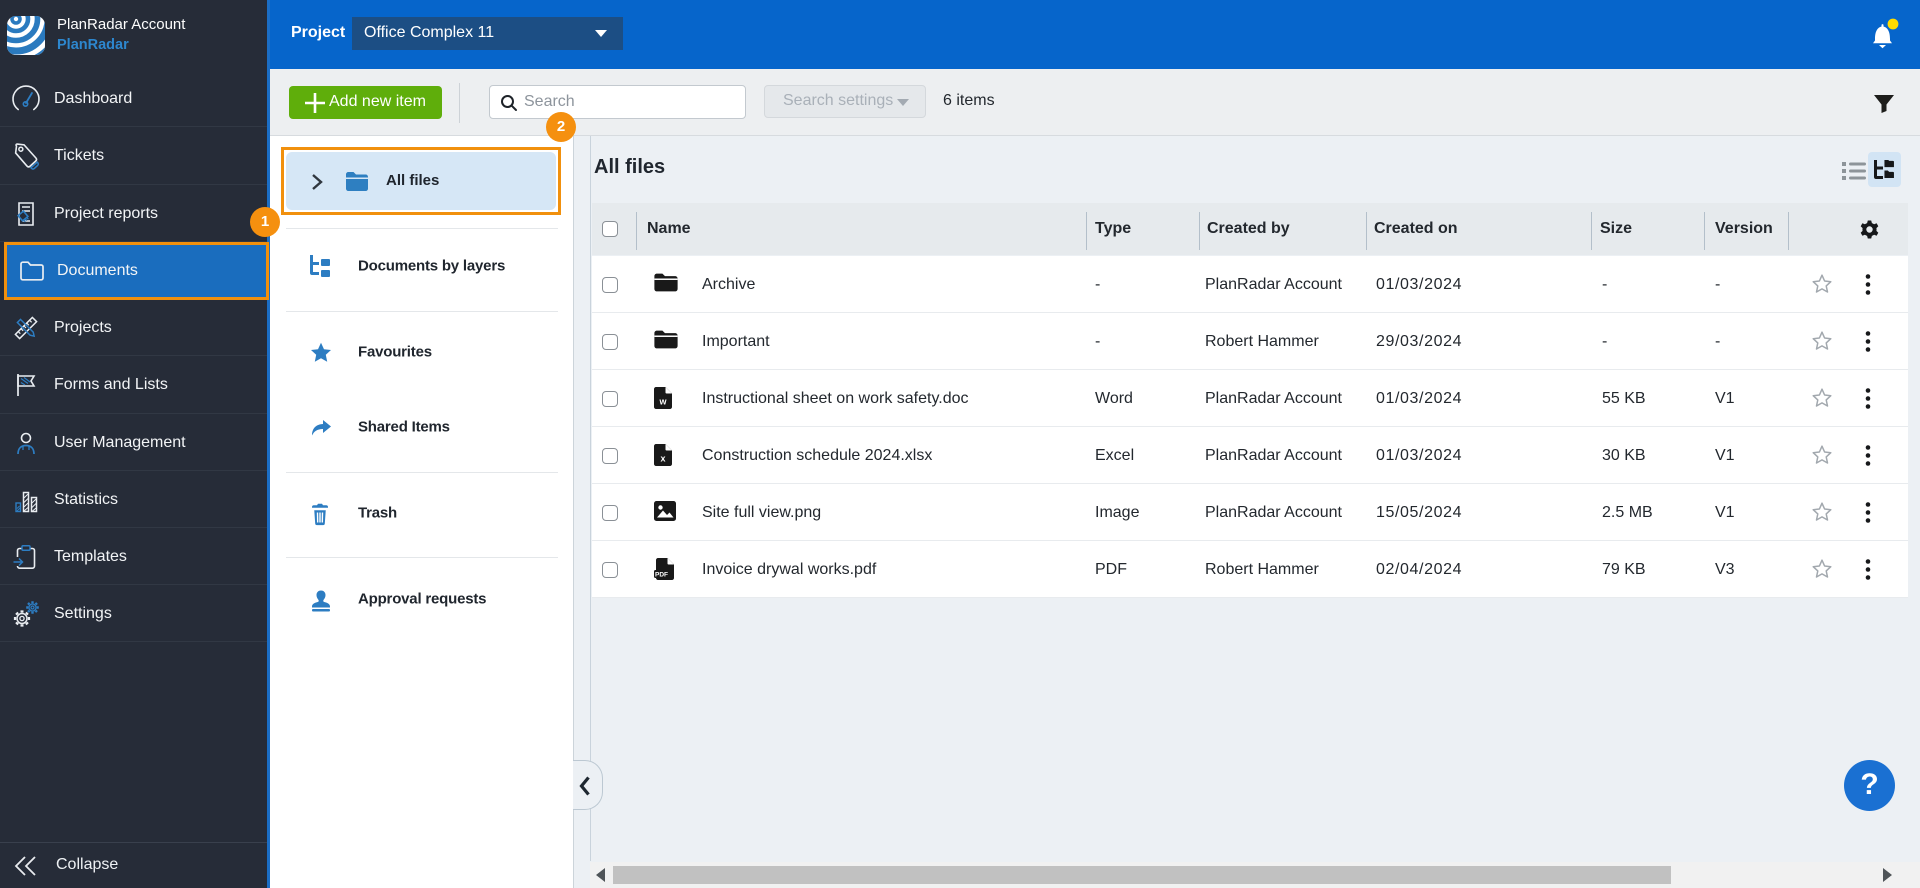 The image size is (1920, 888). Describe the element at coordinates (662, 459) in the screenshot. I see `svg-text: x` at that location.